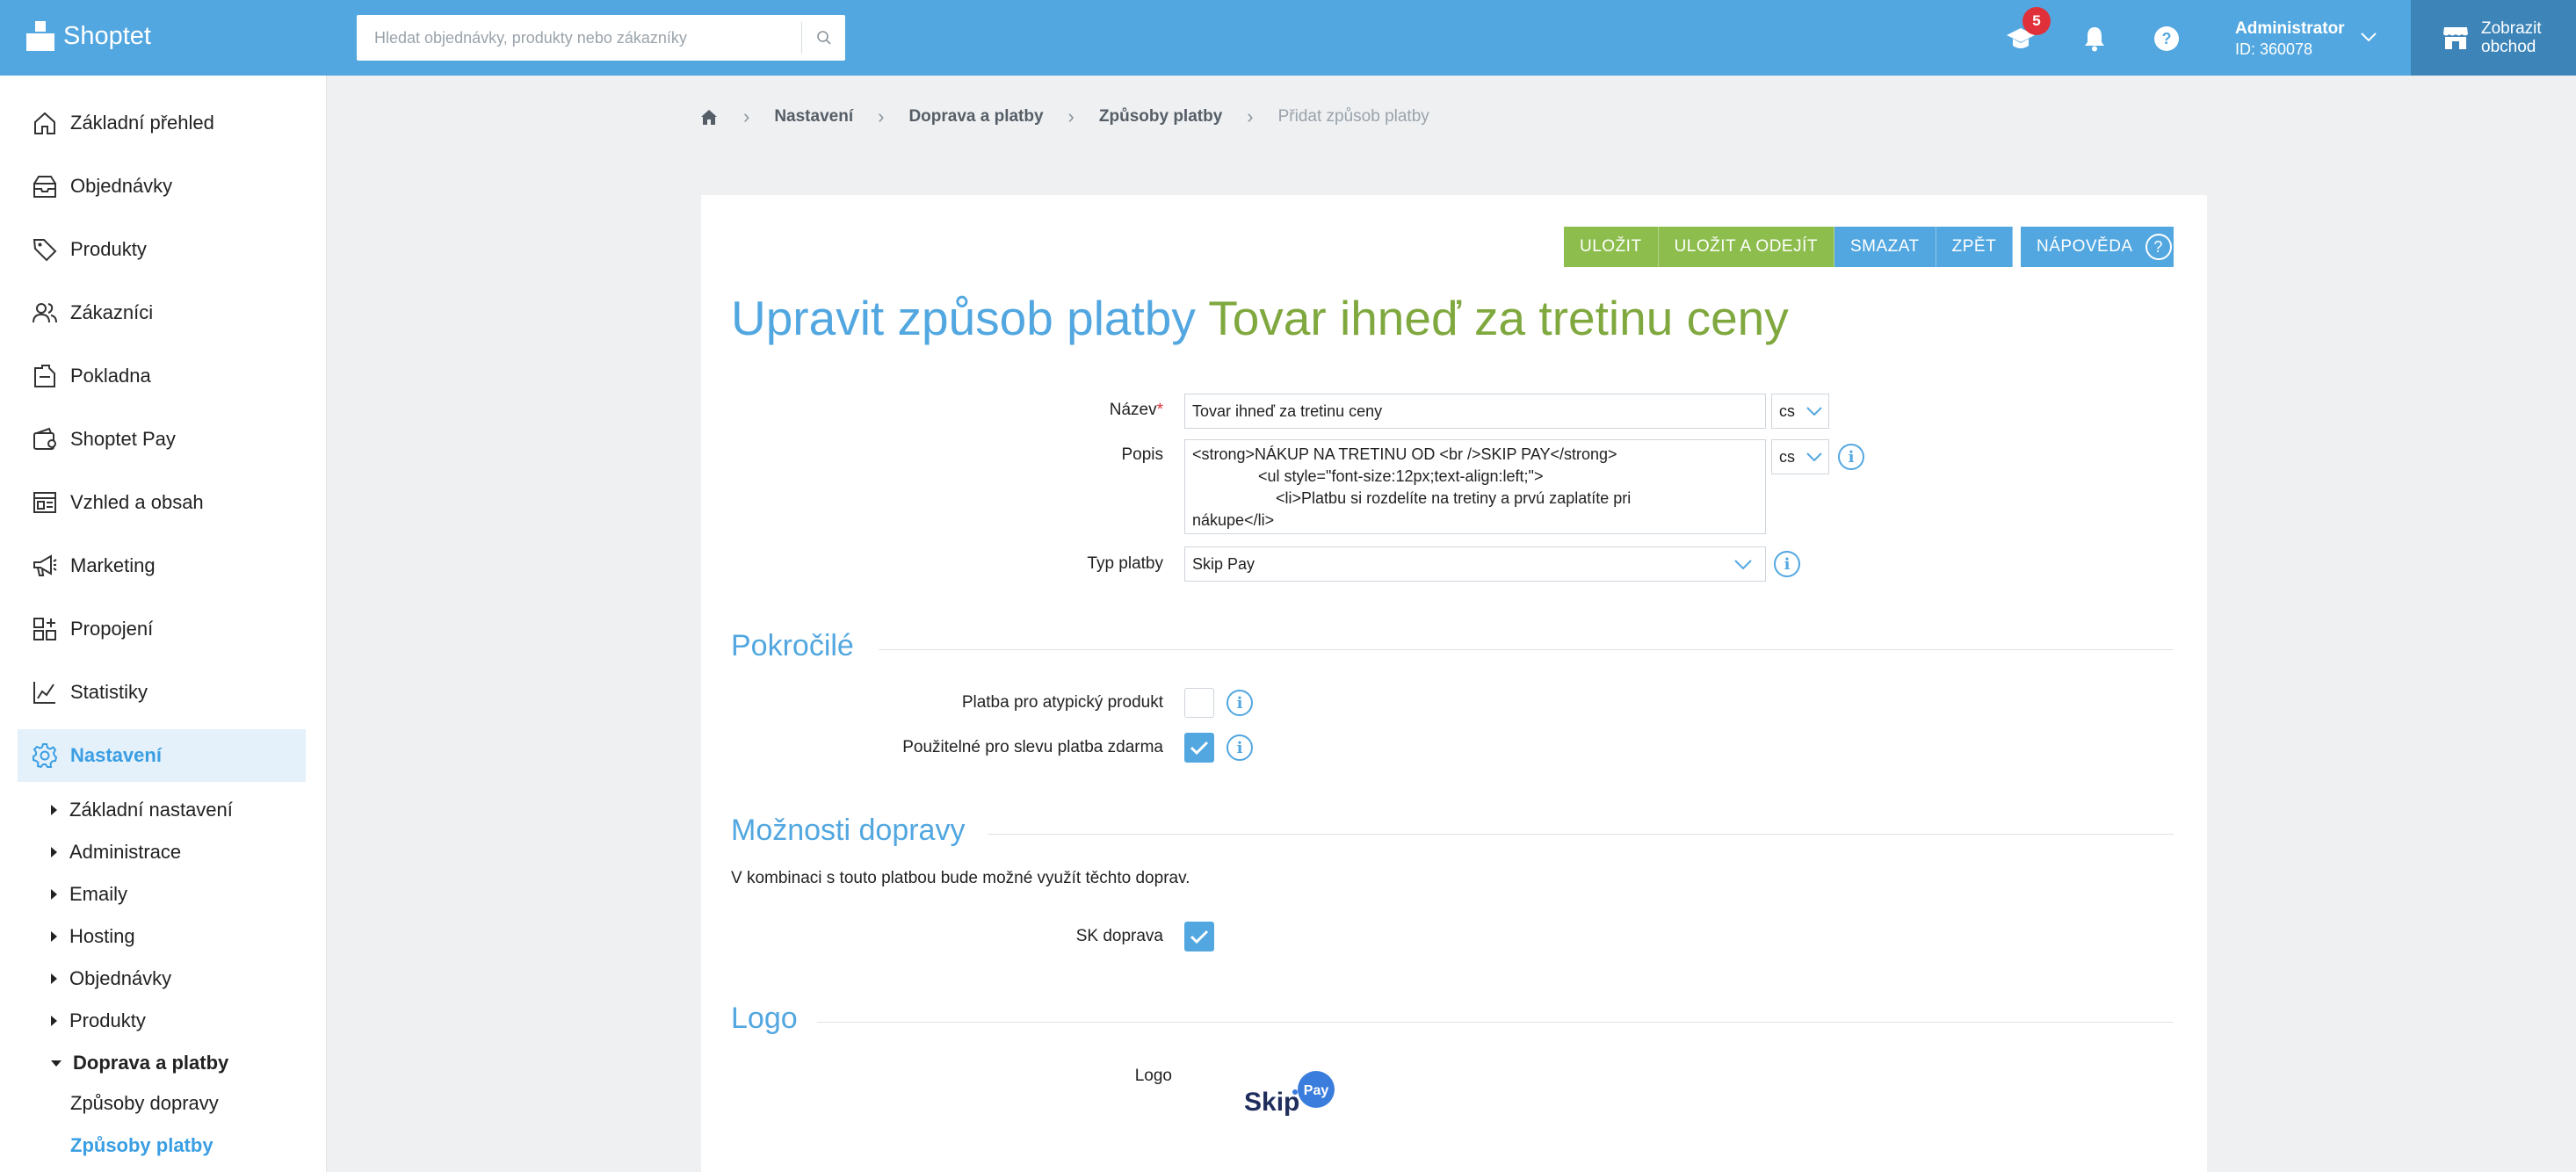 The width and height of the screenshot is (2576, 1172). I want to click on sidebar-item-appearance: Vzhled a obsah, so click(162, 502).